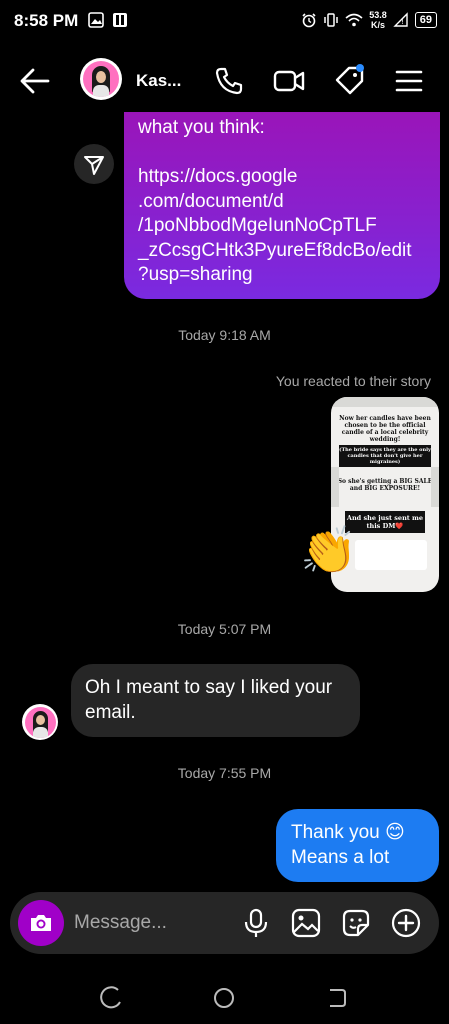 This screenshot has height=1024, width=449. I want to click on system-navigation-bar, so click(224, 998).